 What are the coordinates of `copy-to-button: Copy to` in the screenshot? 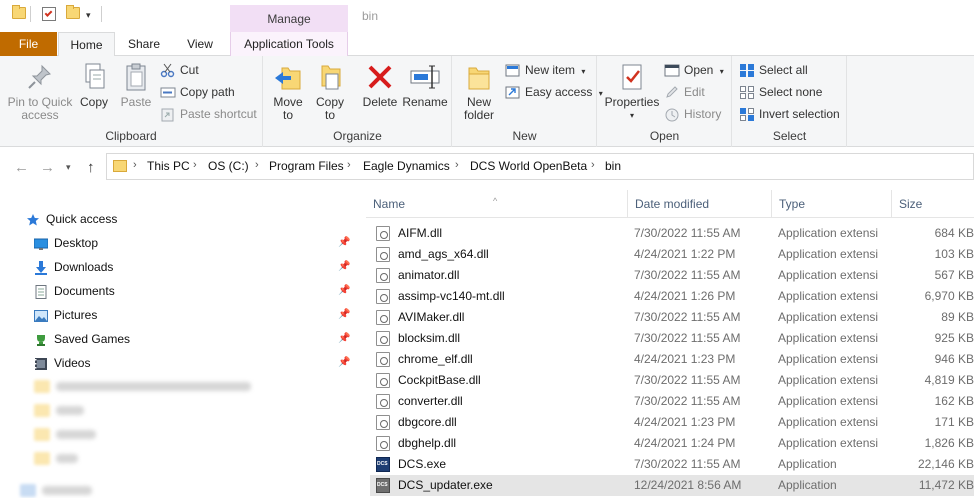 It's located at (330, 92).